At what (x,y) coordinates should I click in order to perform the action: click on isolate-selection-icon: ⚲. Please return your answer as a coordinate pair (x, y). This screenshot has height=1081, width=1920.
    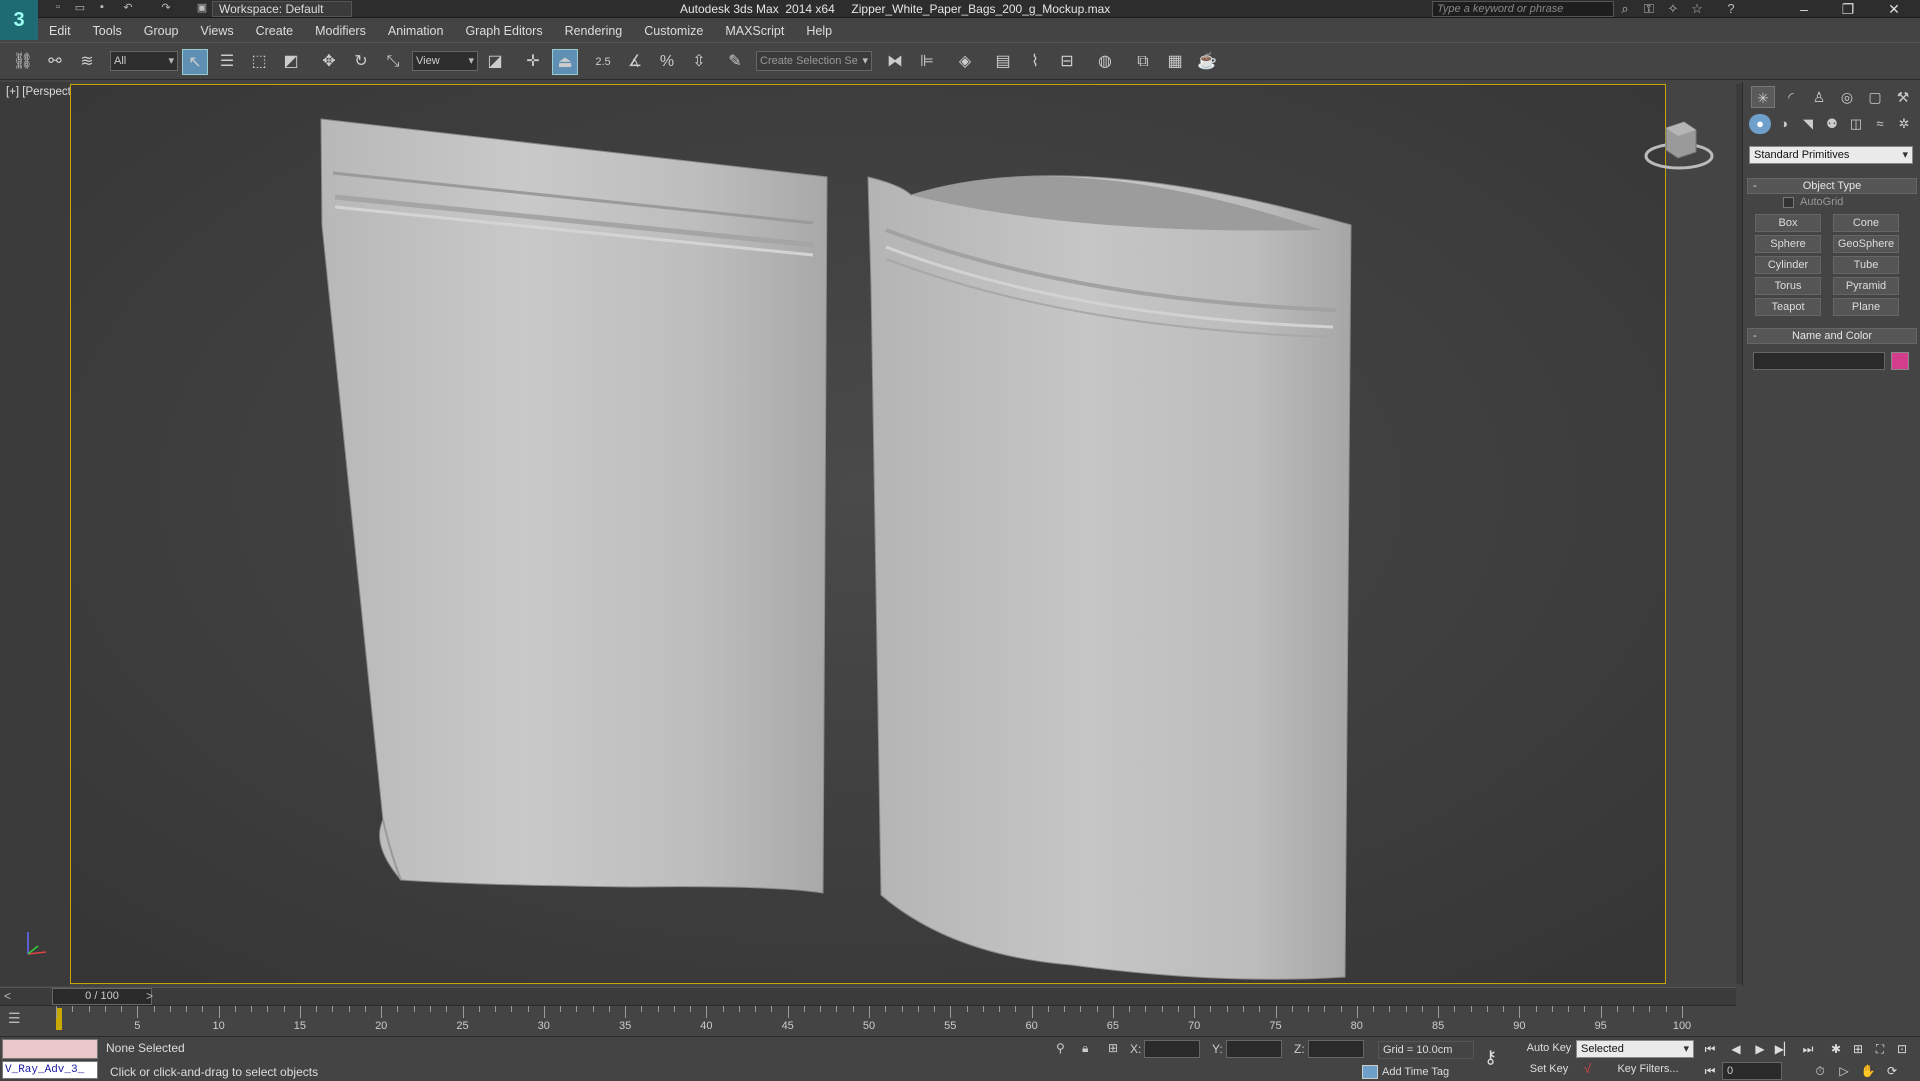
    Looking at the image, I should click on (1060, 1048).